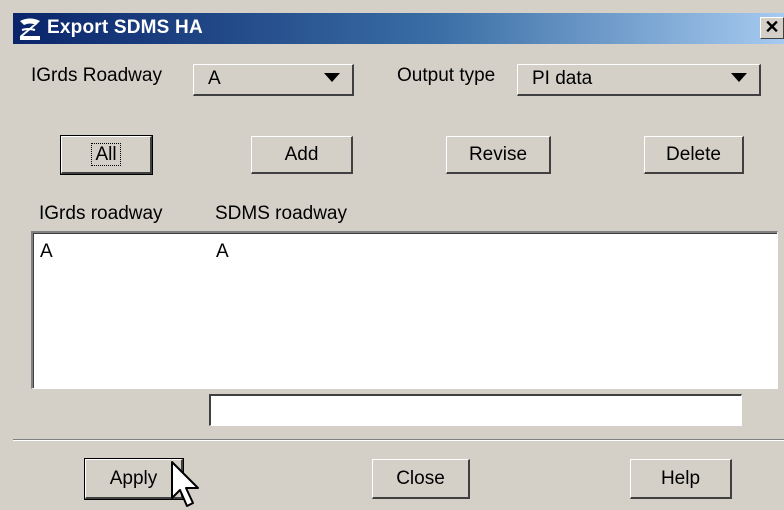 Image resolution: width=784 pixels, height=510 pixels. What do you see at coordinates (281, 213) in the screenshot?
I see `column-header-sdms-roadway: SDMS roadway` at bounding box center [281, 213].